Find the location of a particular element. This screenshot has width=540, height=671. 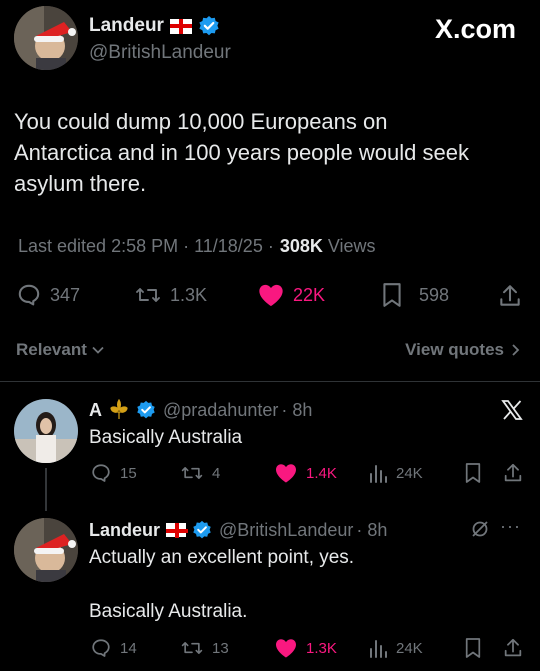

sort-relevant-label: Relevant is located at coordinates (51, 349).